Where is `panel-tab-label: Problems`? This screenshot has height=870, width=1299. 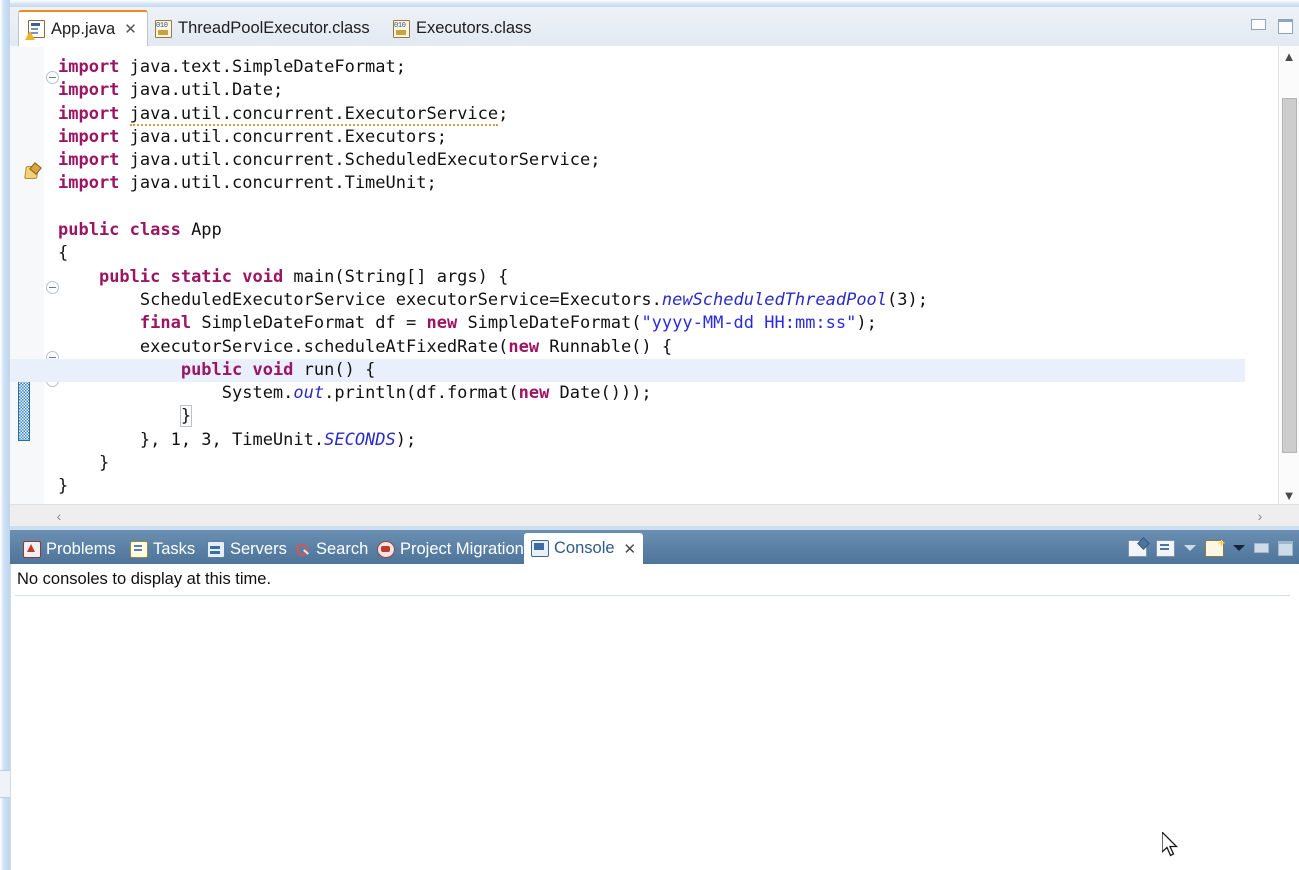 panel-tab-label: Problems is located at coordinates (81, 548).